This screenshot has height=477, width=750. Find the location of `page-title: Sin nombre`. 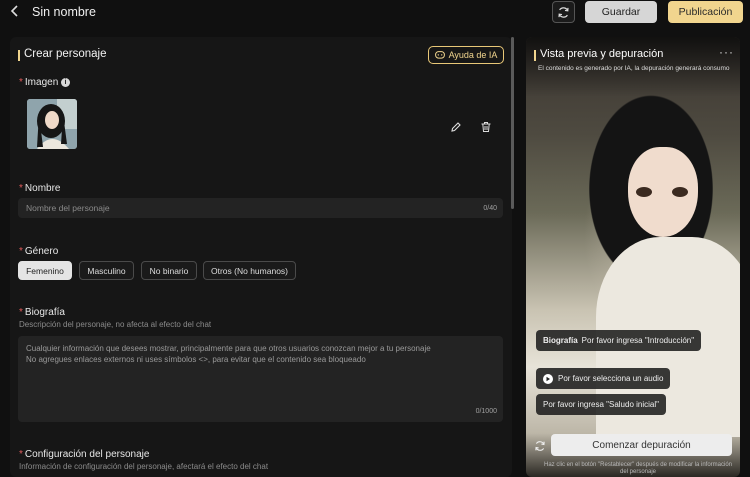

page-title: Sin nombre is located at coordinates (64, 12).